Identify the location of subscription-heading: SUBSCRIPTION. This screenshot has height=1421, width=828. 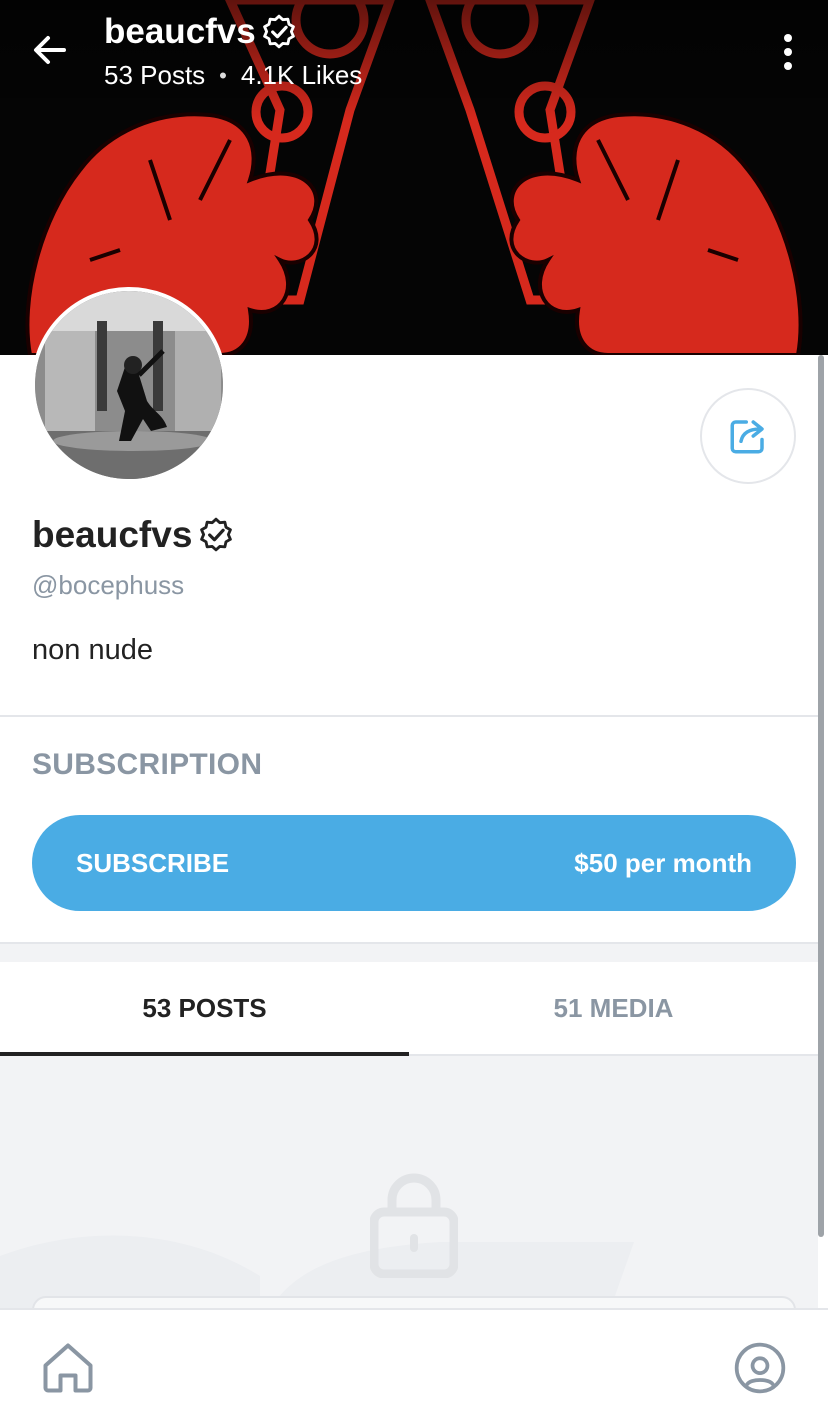
(147, 764).